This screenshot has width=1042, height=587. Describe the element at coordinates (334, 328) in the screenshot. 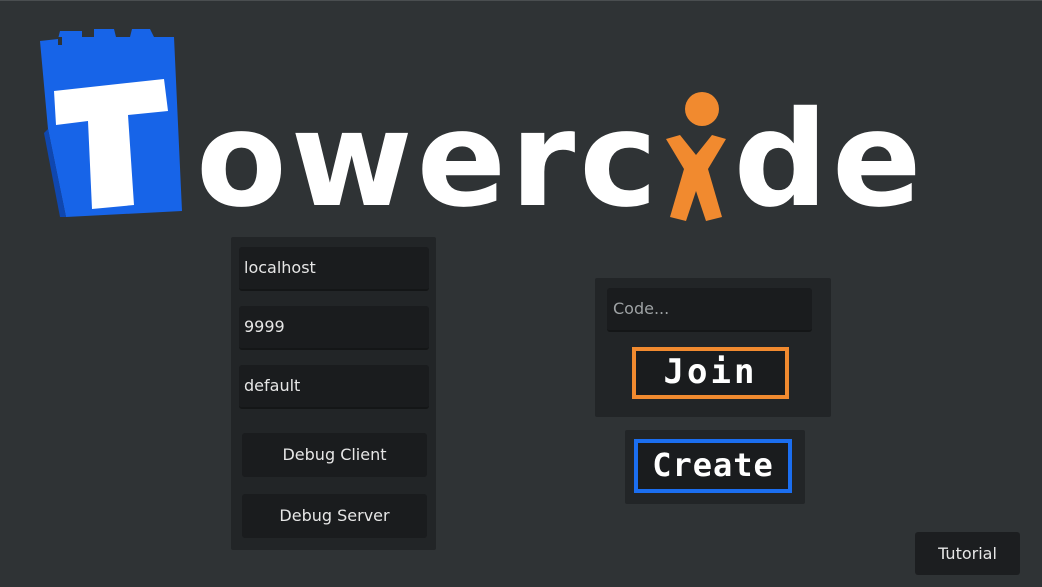

I see `port-input: 9999` at that location.